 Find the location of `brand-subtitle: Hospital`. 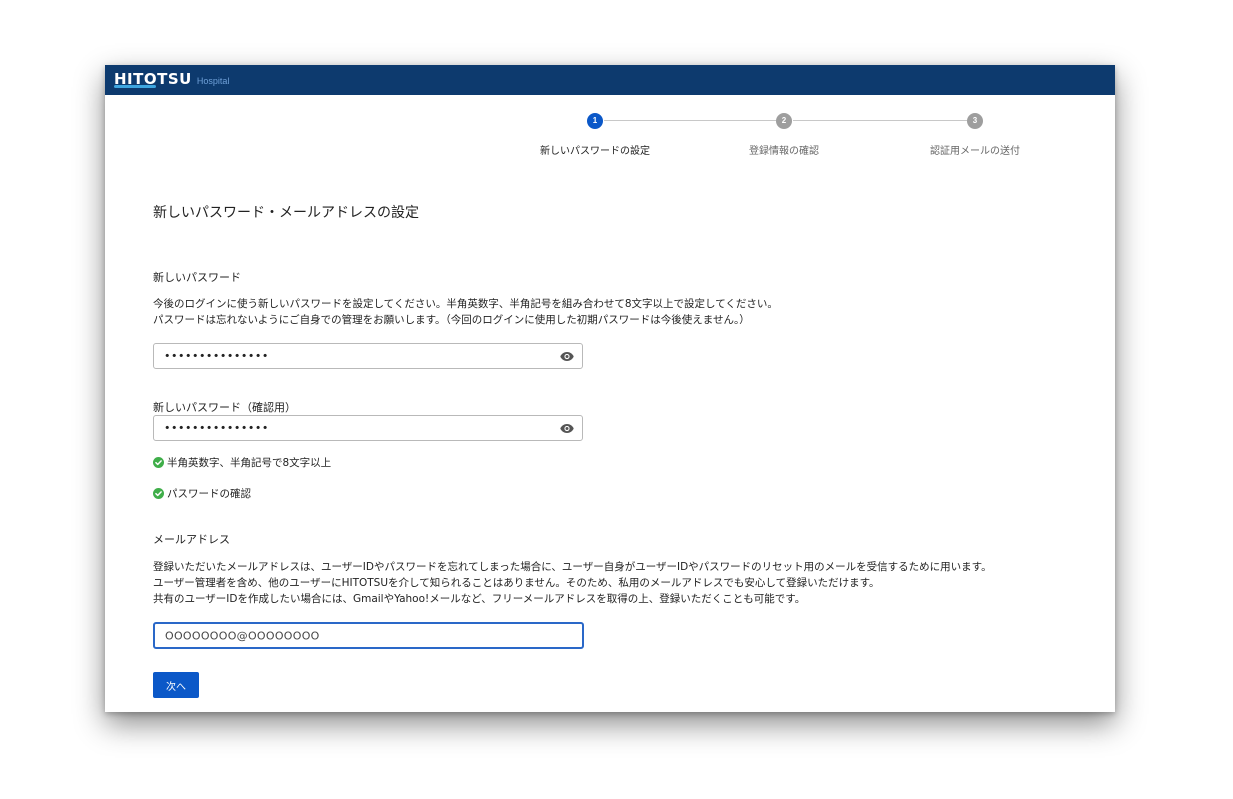

brand-subtitle: Hospital is located at coordinates (213, 81).